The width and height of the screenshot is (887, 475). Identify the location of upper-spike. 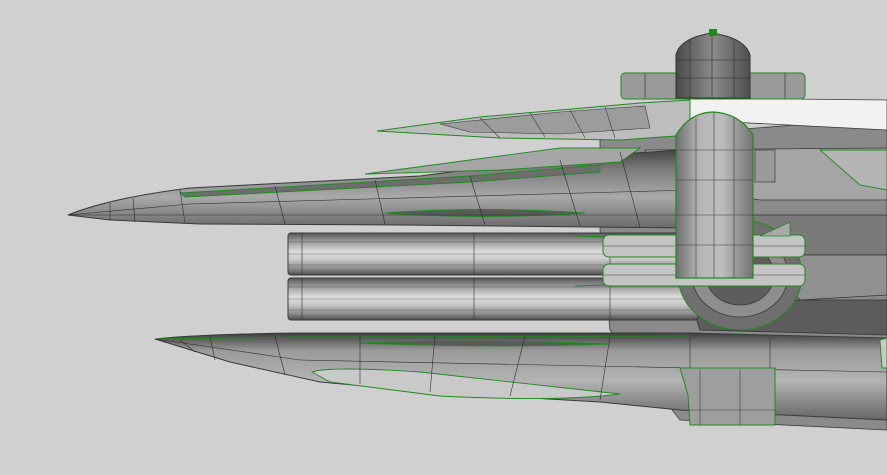
(533, 120).